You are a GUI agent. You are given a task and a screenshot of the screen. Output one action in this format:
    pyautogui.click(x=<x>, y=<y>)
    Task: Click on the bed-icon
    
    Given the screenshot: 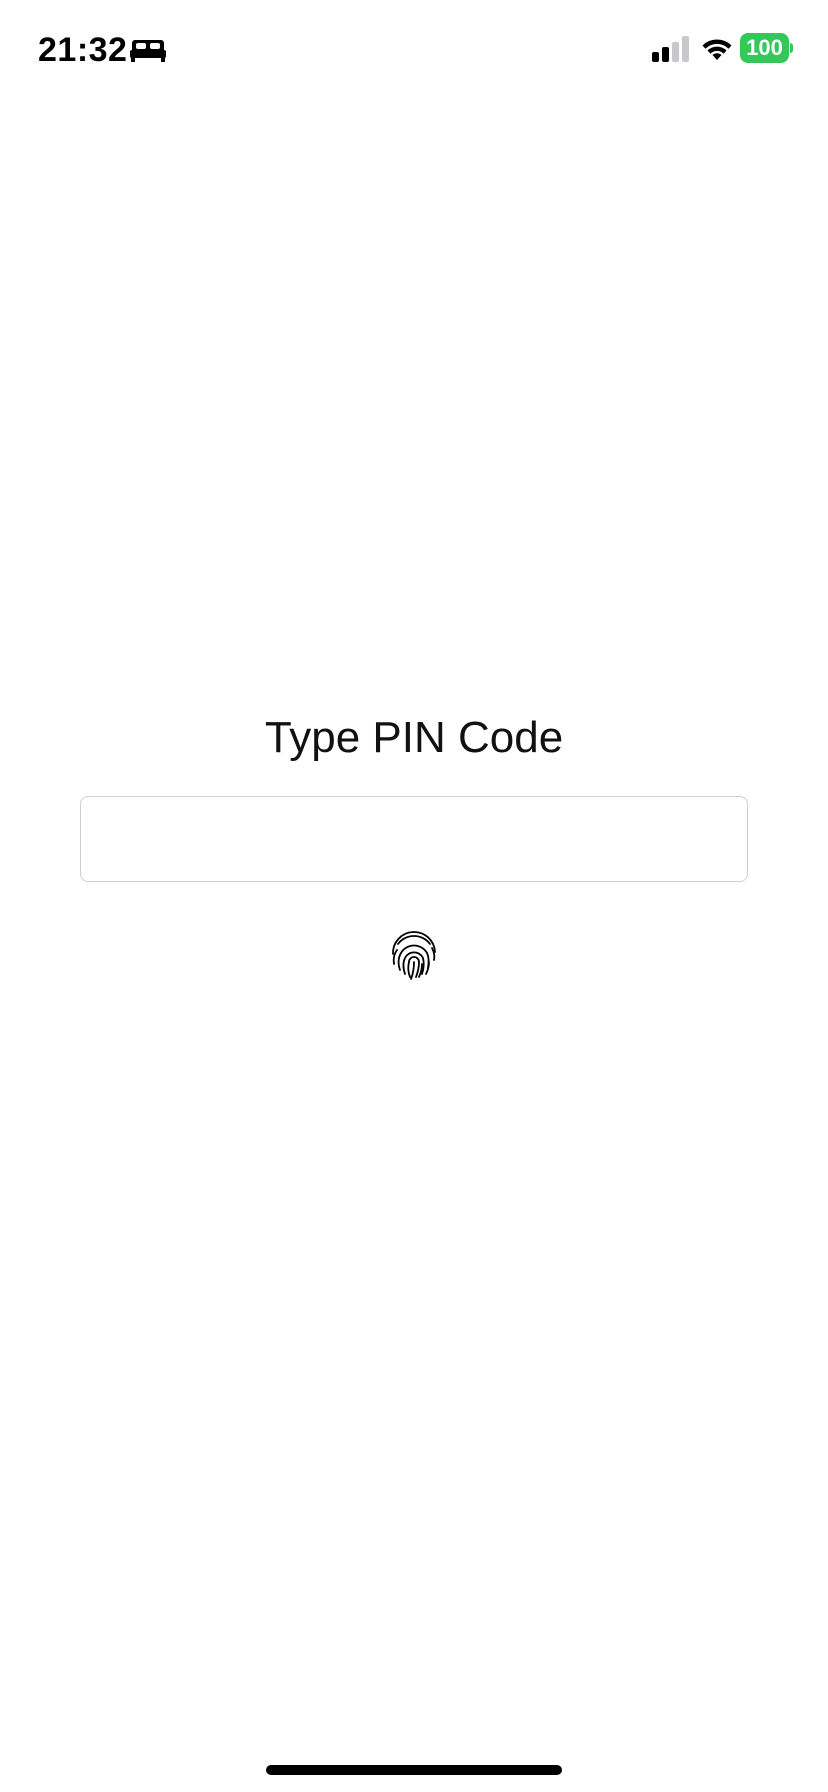 What is the action you would take?
    pyautogui.click(x=148, y=51)
    